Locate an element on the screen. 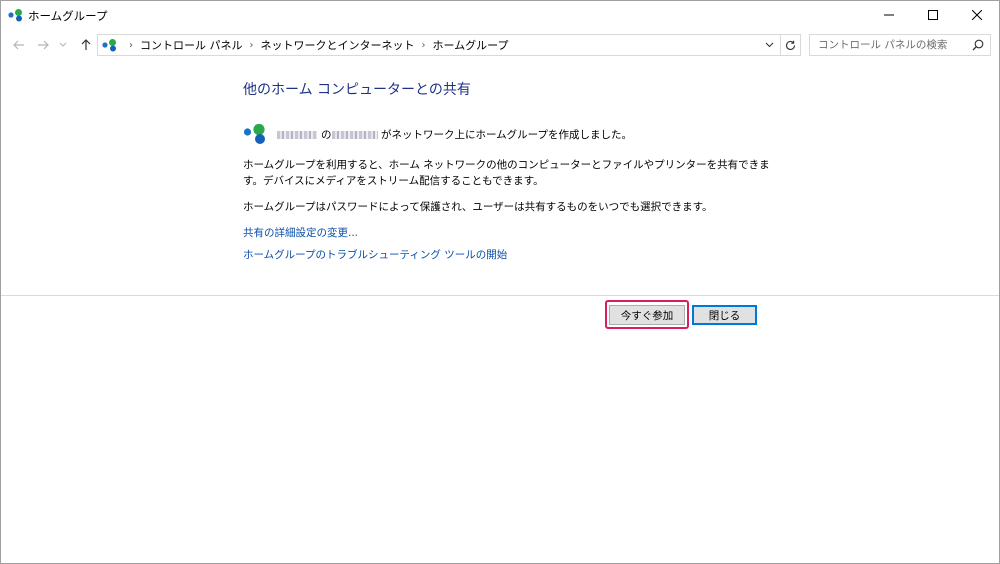 The height and width of the screenshot is (564, 1000). close-icon is located at coordinates (977, 15).